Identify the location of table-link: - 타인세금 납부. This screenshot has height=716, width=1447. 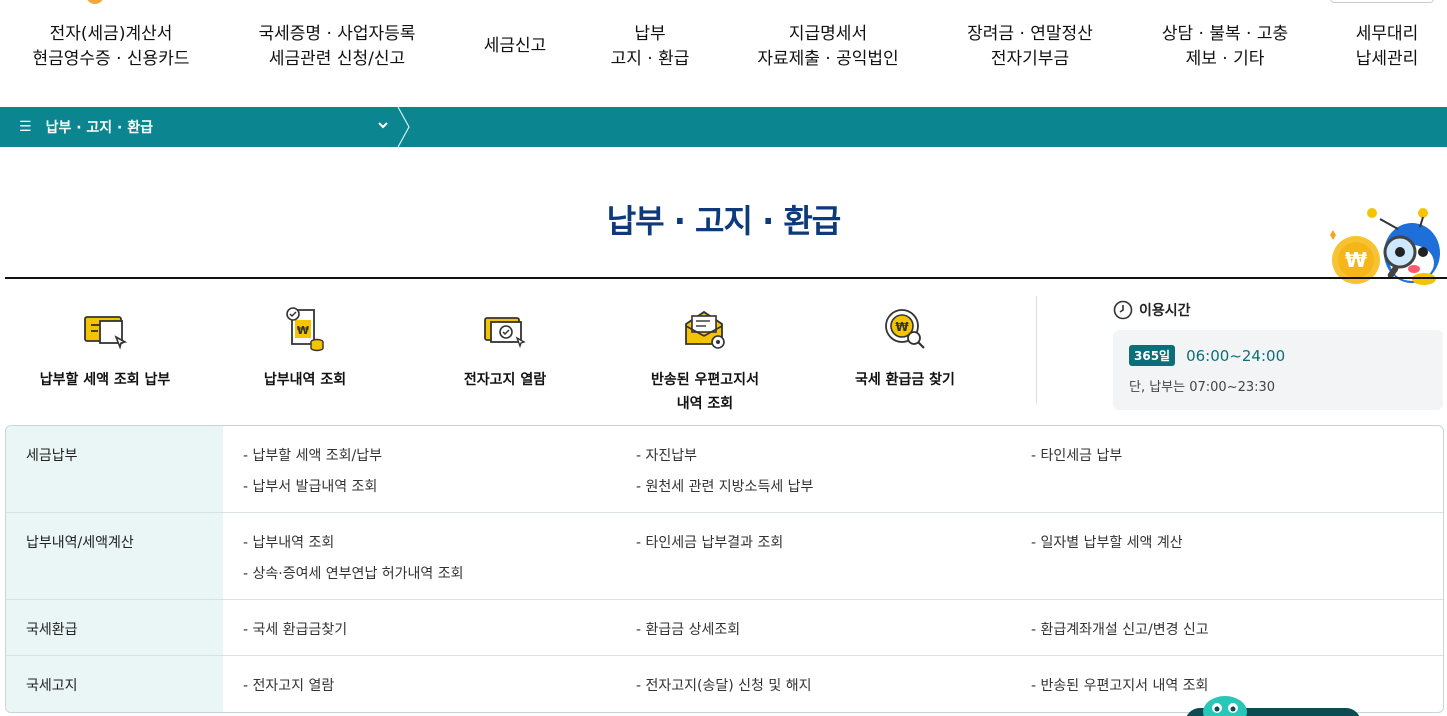
(1076, 455).